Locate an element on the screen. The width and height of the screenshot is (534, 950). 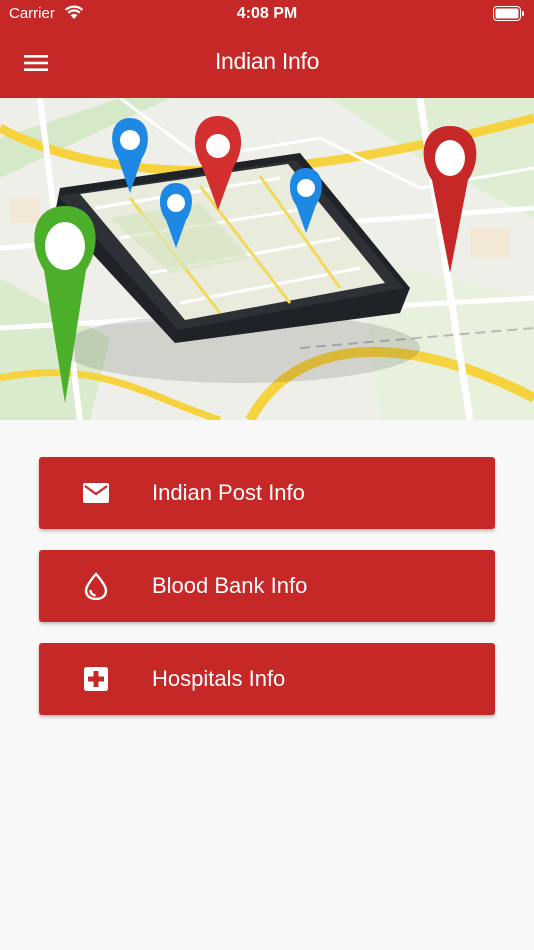
hospital-icon is located at coordinates (96, 679).